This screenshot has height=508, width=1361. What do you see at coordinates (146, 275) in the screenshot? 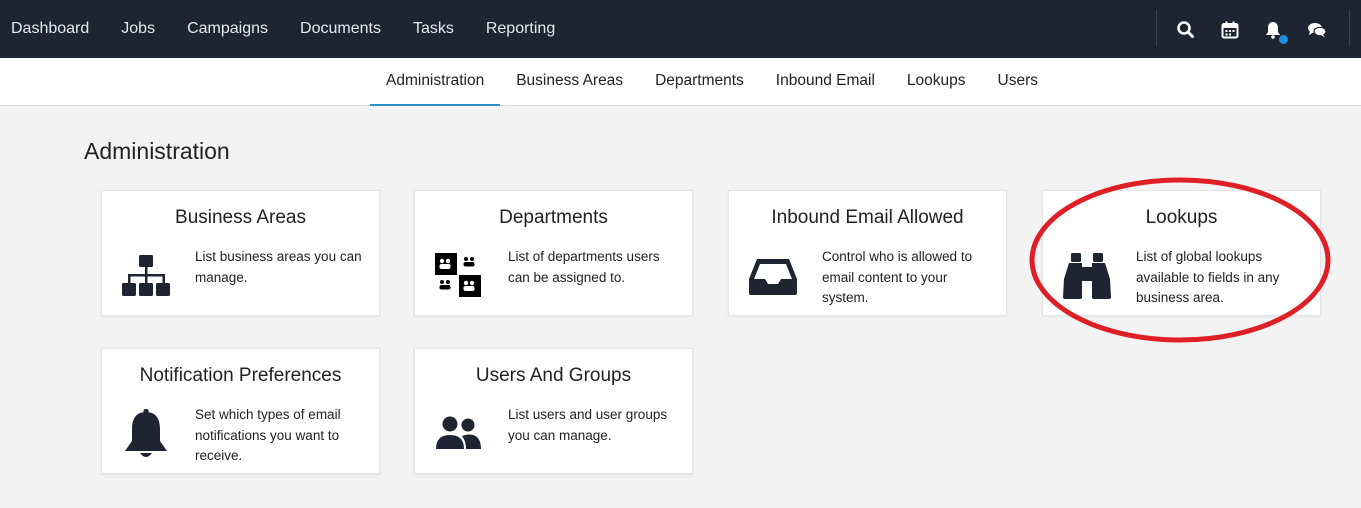
I see `sitemap-icon` at bounding box center [146, 275].